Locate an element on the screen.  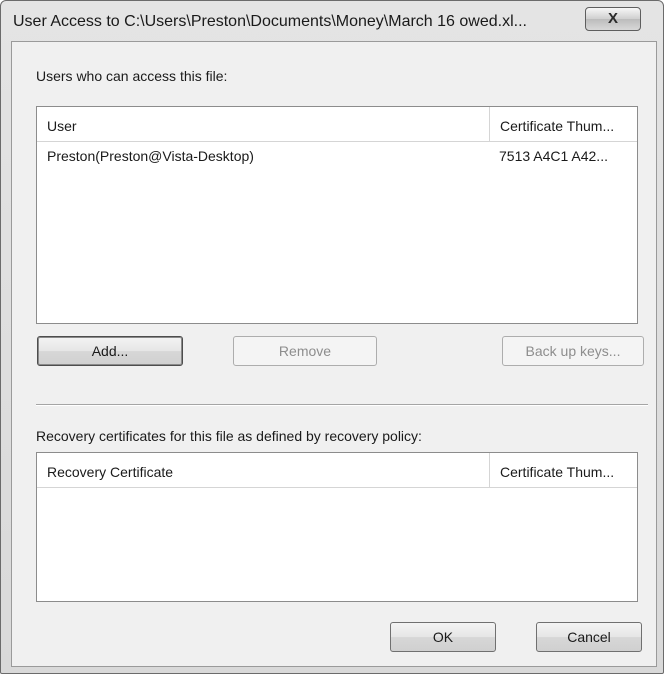
users-section-label: Users who can access this file: is located at coordinates (132, 76).